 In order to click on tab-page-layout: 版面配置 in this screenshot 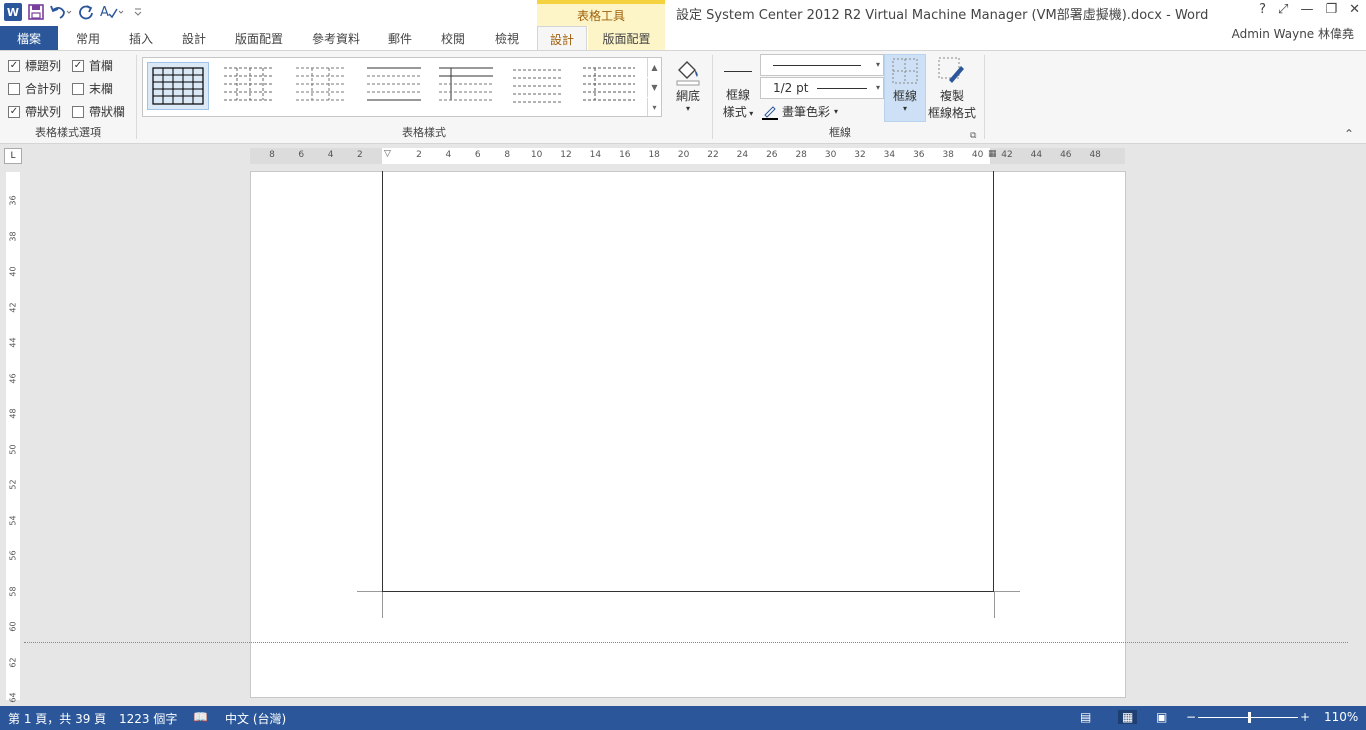, I will do `click(259, 38)`.